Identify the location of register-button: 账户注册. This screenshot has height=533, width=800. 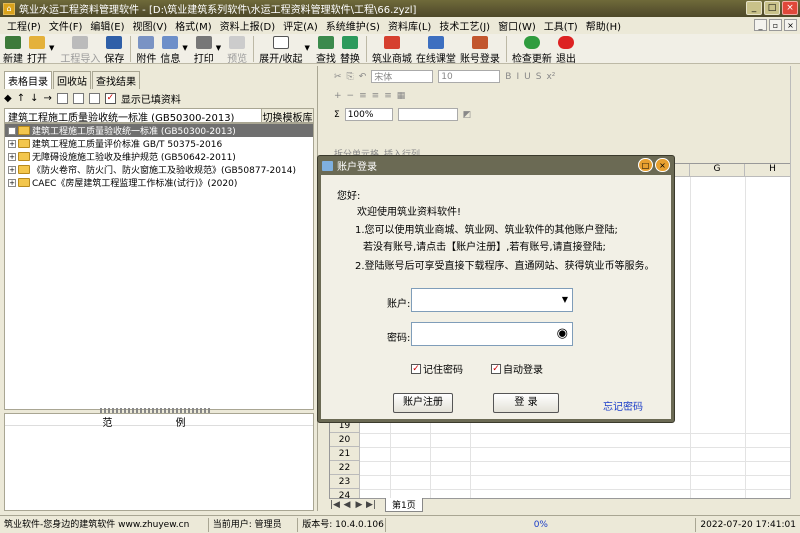
(423, 403).